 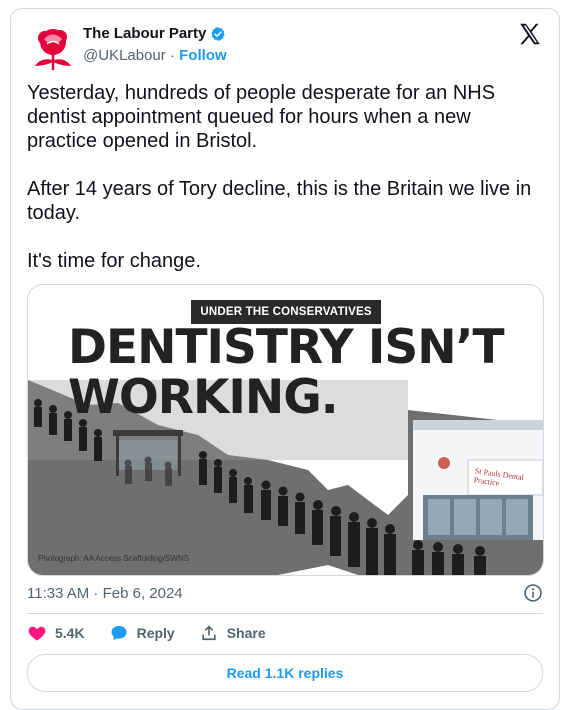 I want to click on tweet-actions: 5.4K Reply Share, so click(x=158, y=633).